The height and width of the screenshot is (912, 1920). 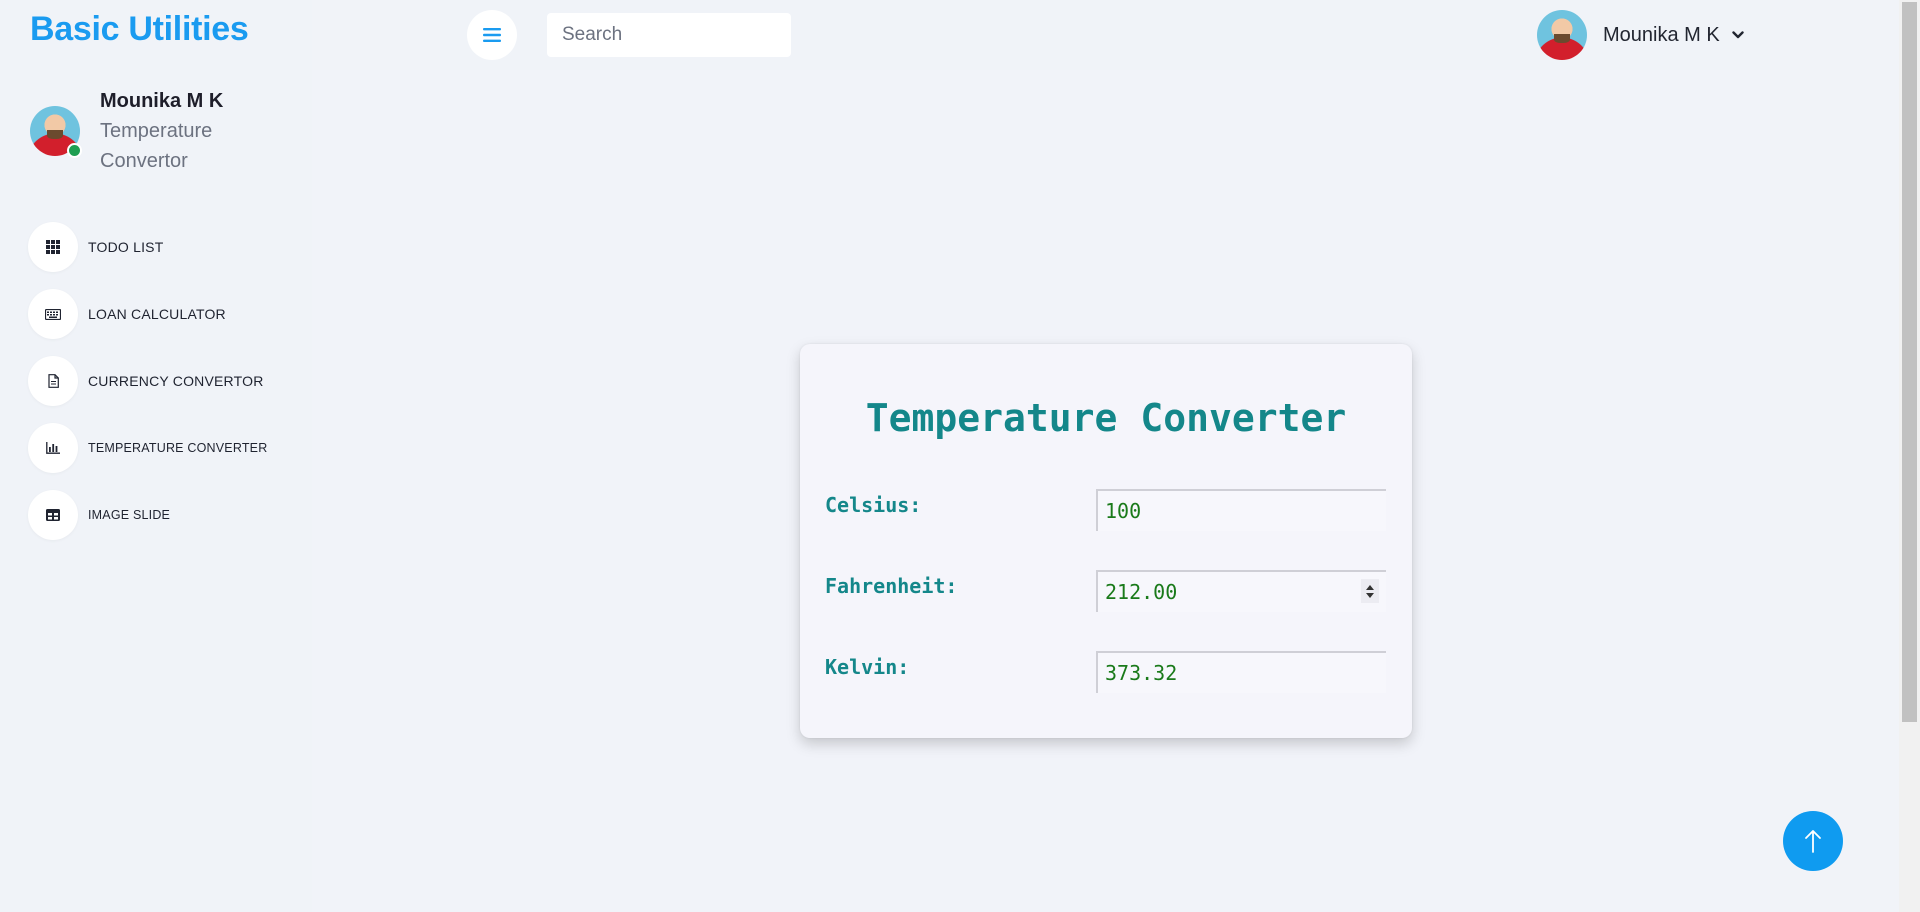 I want to click on fahrenheit-label: Fahrenheit:, so click(x=891, y=586).